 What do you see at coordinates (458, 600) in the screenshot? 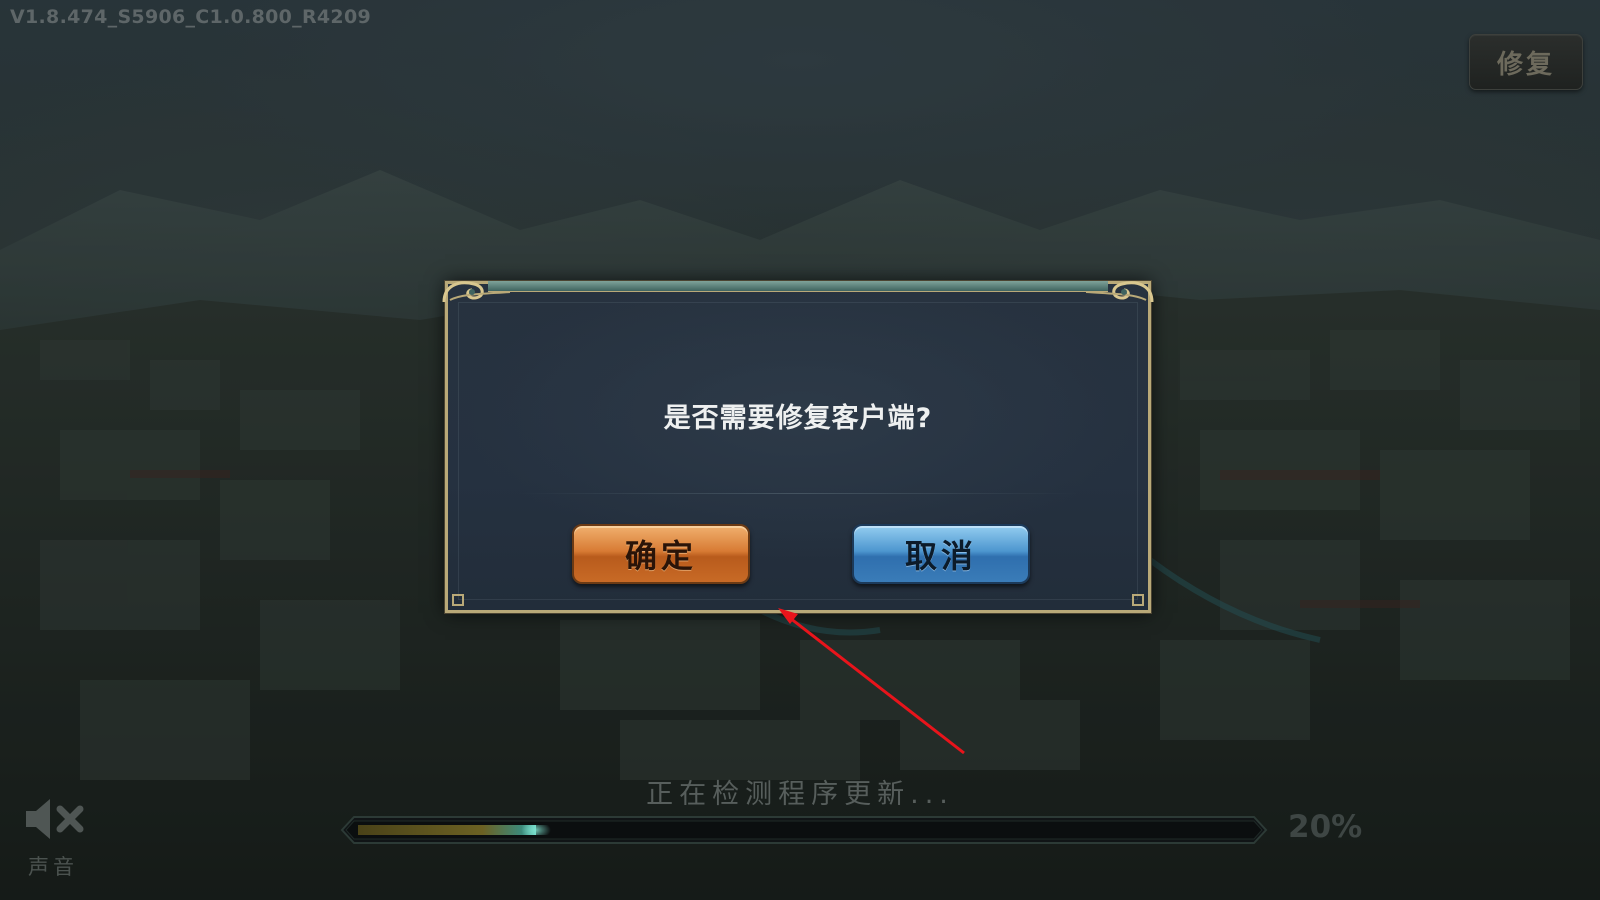
I see `dialog-corner-bracket-left` at bounding box center [458, 600].